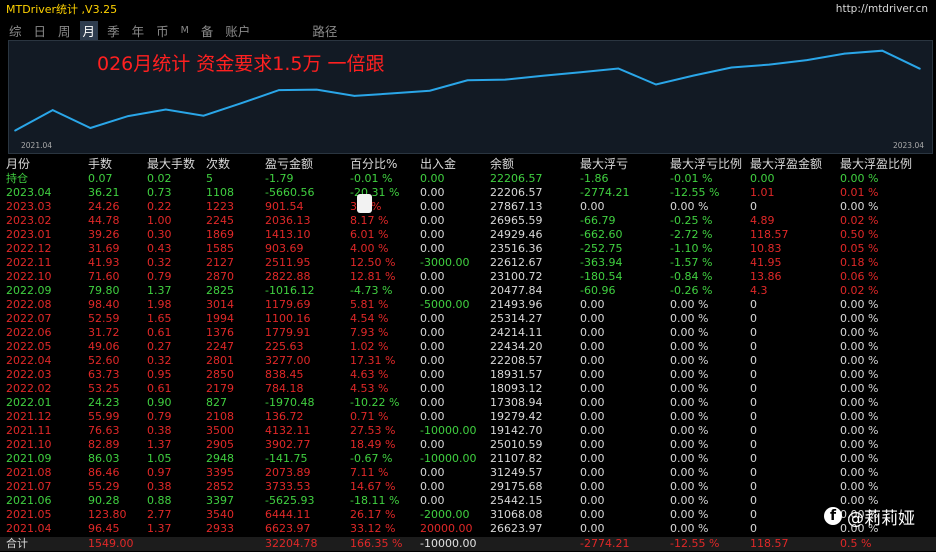 This screenshot has width=936, height=552. What do you see at coordinates (284, 206) in the screenshot?
I see `table-cell: 901.54` at bounding box center [284, 206].